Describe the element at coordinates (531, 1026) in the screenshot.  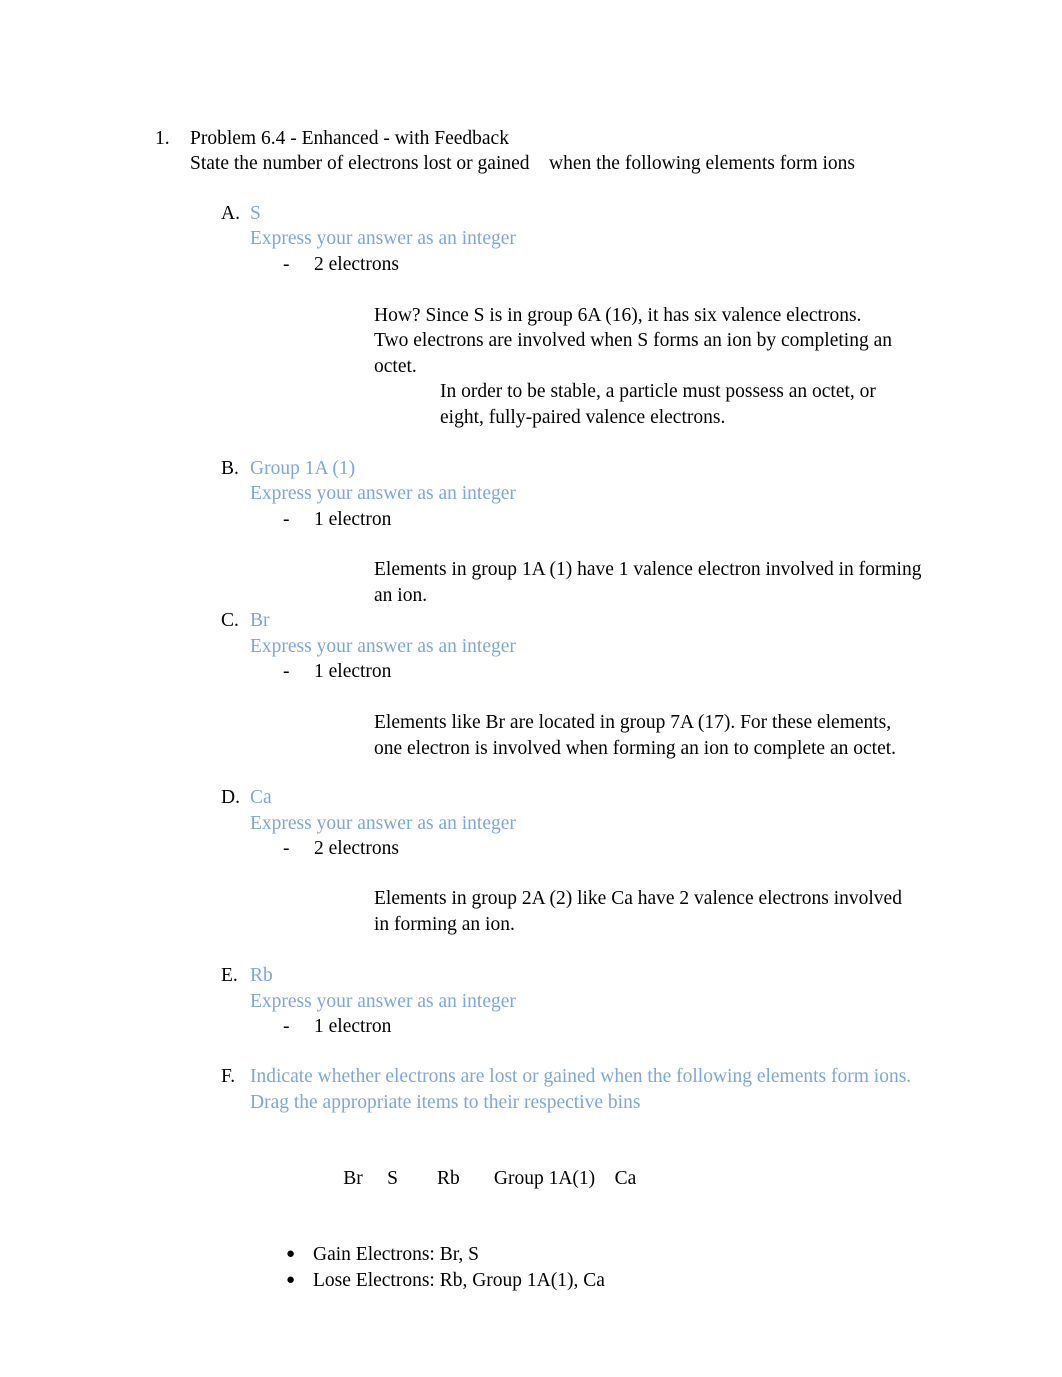
I see `part-e-answer-row: - 1 electron` at that location.